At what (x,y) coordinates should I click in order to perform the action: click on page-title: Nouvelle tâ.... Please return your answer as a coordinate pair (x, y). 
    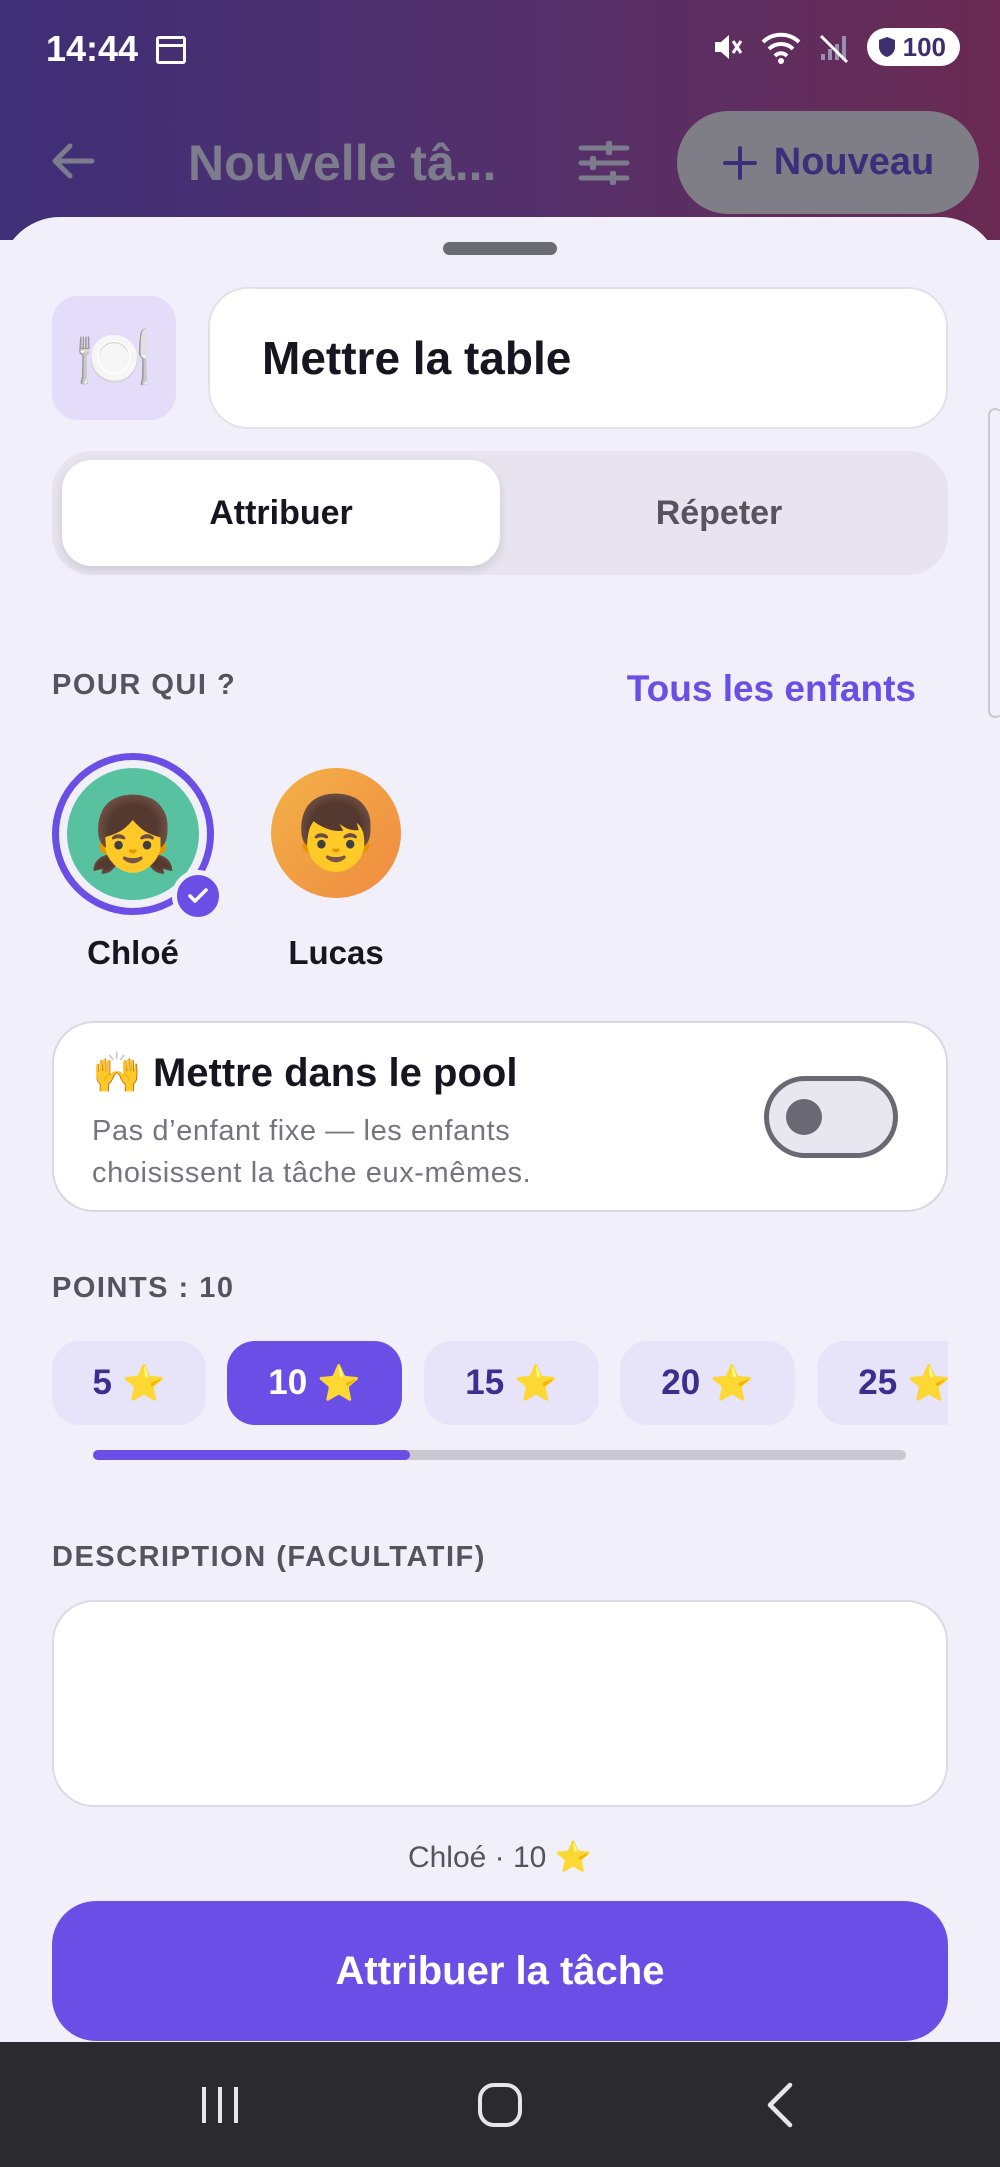
    Looking at the image, I should click on (342, 163).